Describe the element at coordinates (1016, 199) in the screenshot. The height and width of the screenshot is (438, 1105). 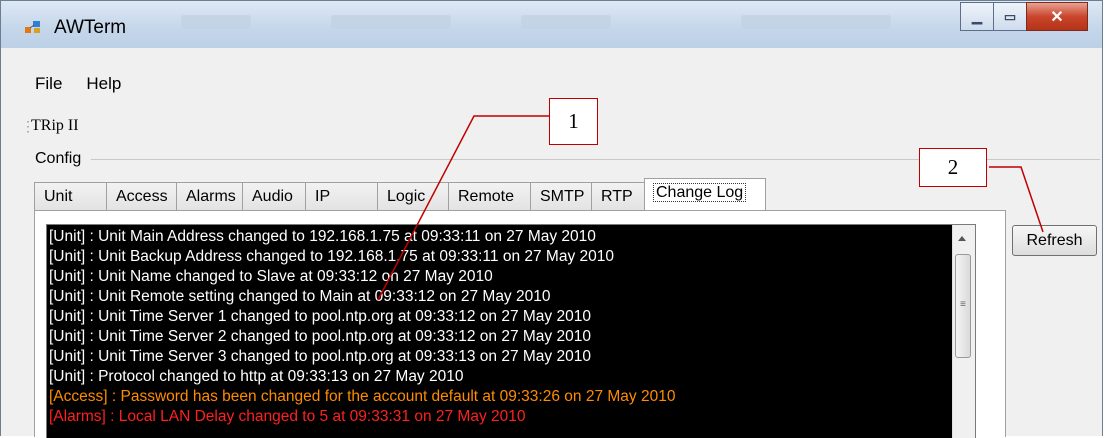
I see `callout-2-leader-line` at that location.